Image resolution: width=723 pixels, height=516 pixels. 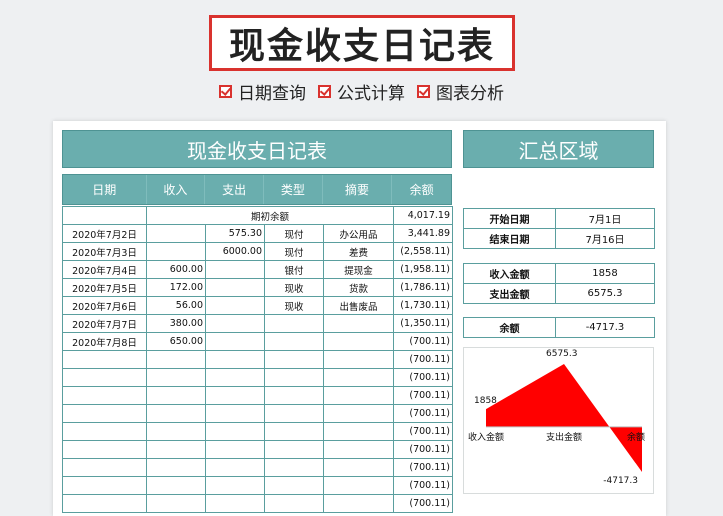 What do you see at coordinates (257, 149) in the screenshot?
I see `sheet-title: 现金收支日记表` at bounding box center [257, 149].